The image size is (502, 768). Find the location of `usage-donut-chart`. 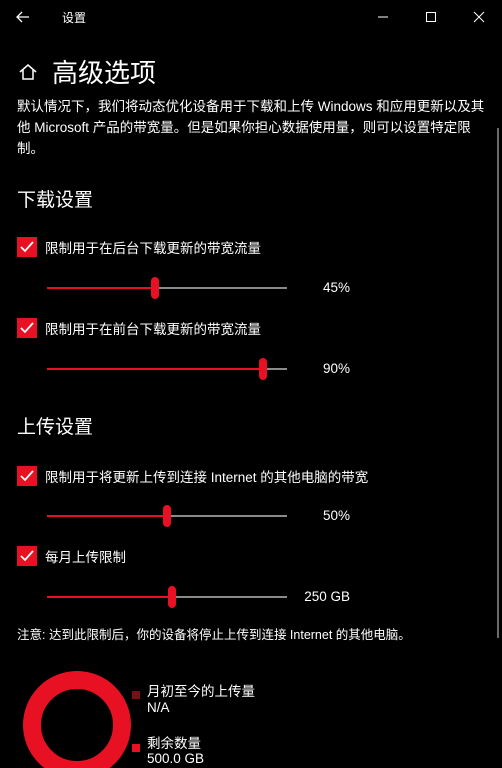

usage-donut-chart is located at coordinates (77, 719).